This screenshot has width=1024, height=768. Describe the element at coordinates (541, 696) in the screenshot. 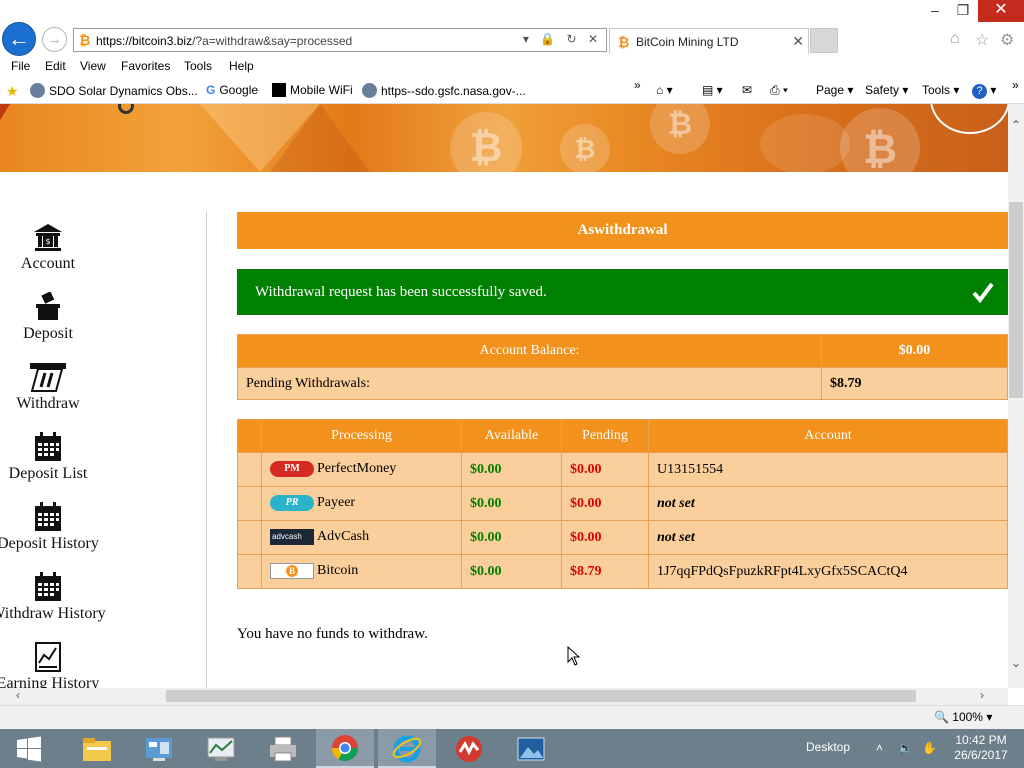

I see `horizontal-scroll-thumb` at that location.